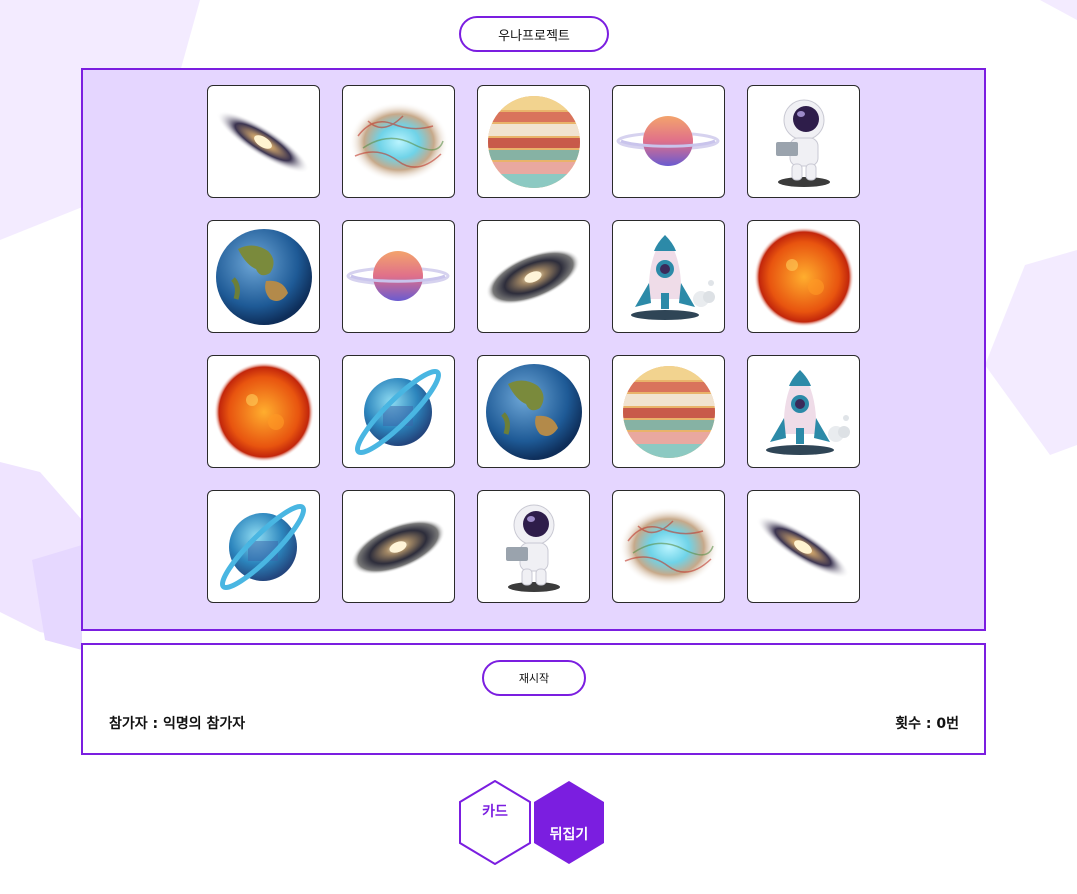  I want to click on participant-info: 참가자 : 익명의 참가자, so click(177, 723).